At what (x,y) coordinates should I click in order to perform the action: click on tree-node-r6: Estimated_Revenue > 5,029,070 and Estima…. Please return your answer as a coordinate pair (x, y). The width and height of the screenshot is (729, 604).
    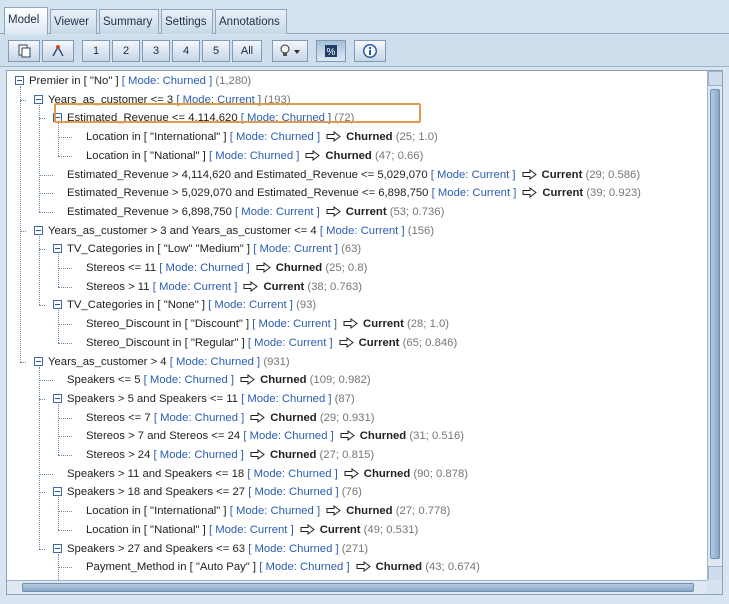
    Looking at the image, I should click on (354, 193).